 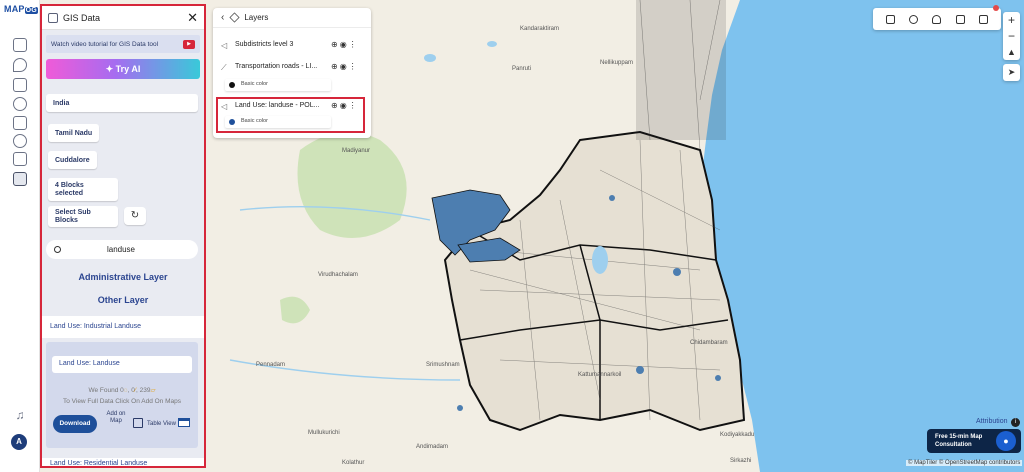 What do you see at coordinates (264, 44) in the screenshot?
I see `layer-name: Subdistricts level 3` at bounding box center [264, 44].